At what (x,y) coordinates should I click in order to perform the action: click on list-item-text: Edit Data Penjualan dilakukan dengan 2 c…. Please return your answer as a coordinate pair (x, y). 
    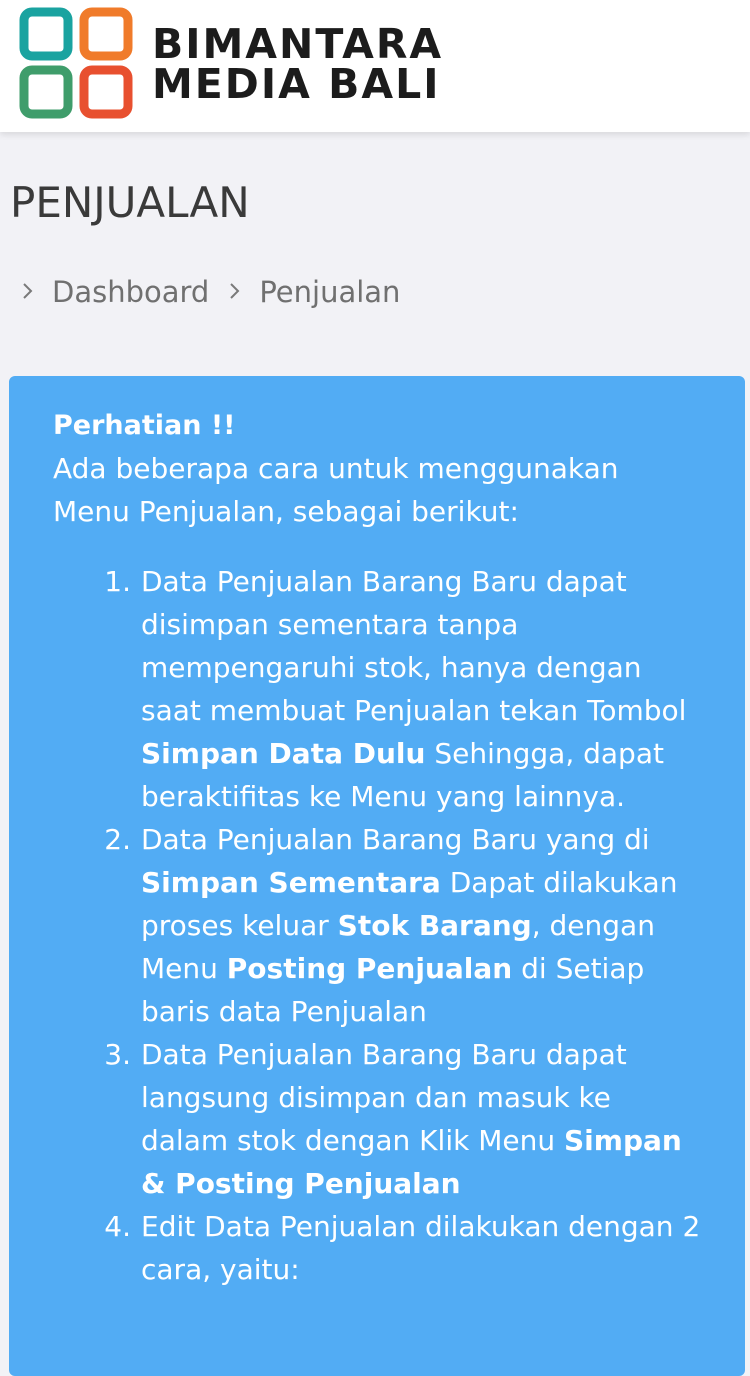
    Looking at the image, I should click on (421, 1248).